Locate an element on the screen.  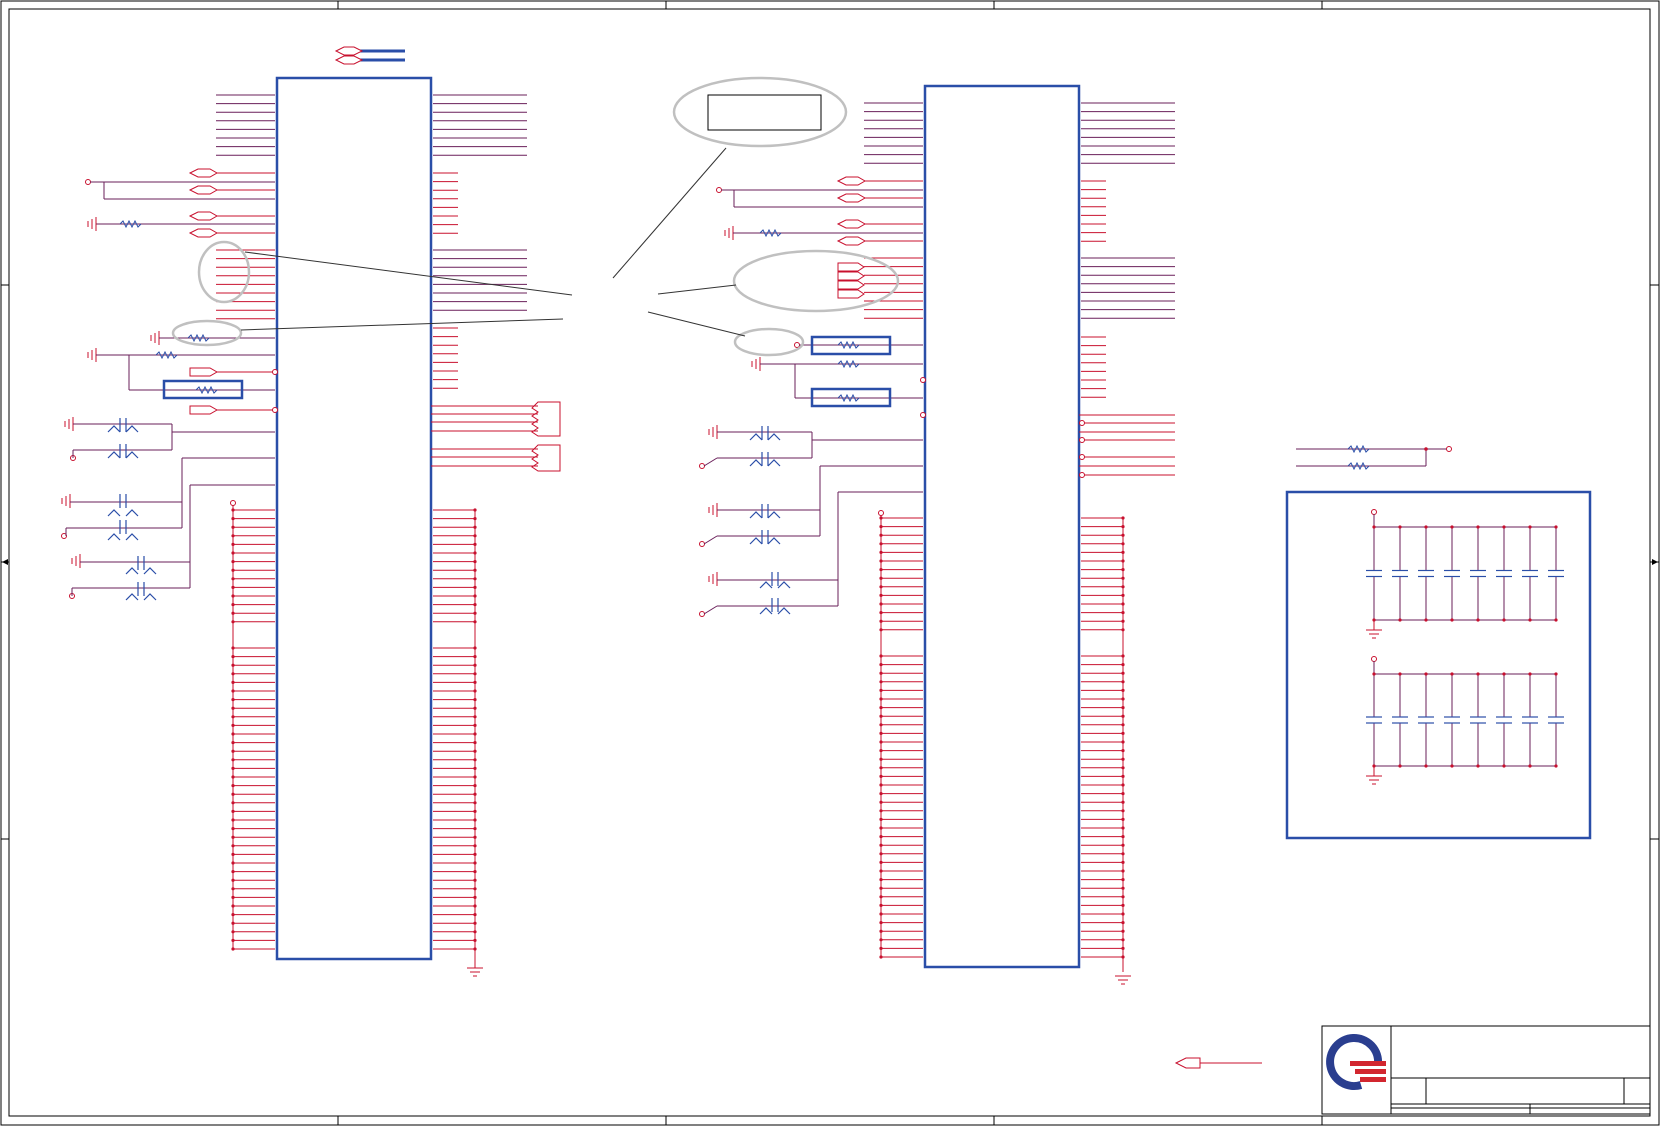
bus-offpage-connector is located at coordinates (369, 55).